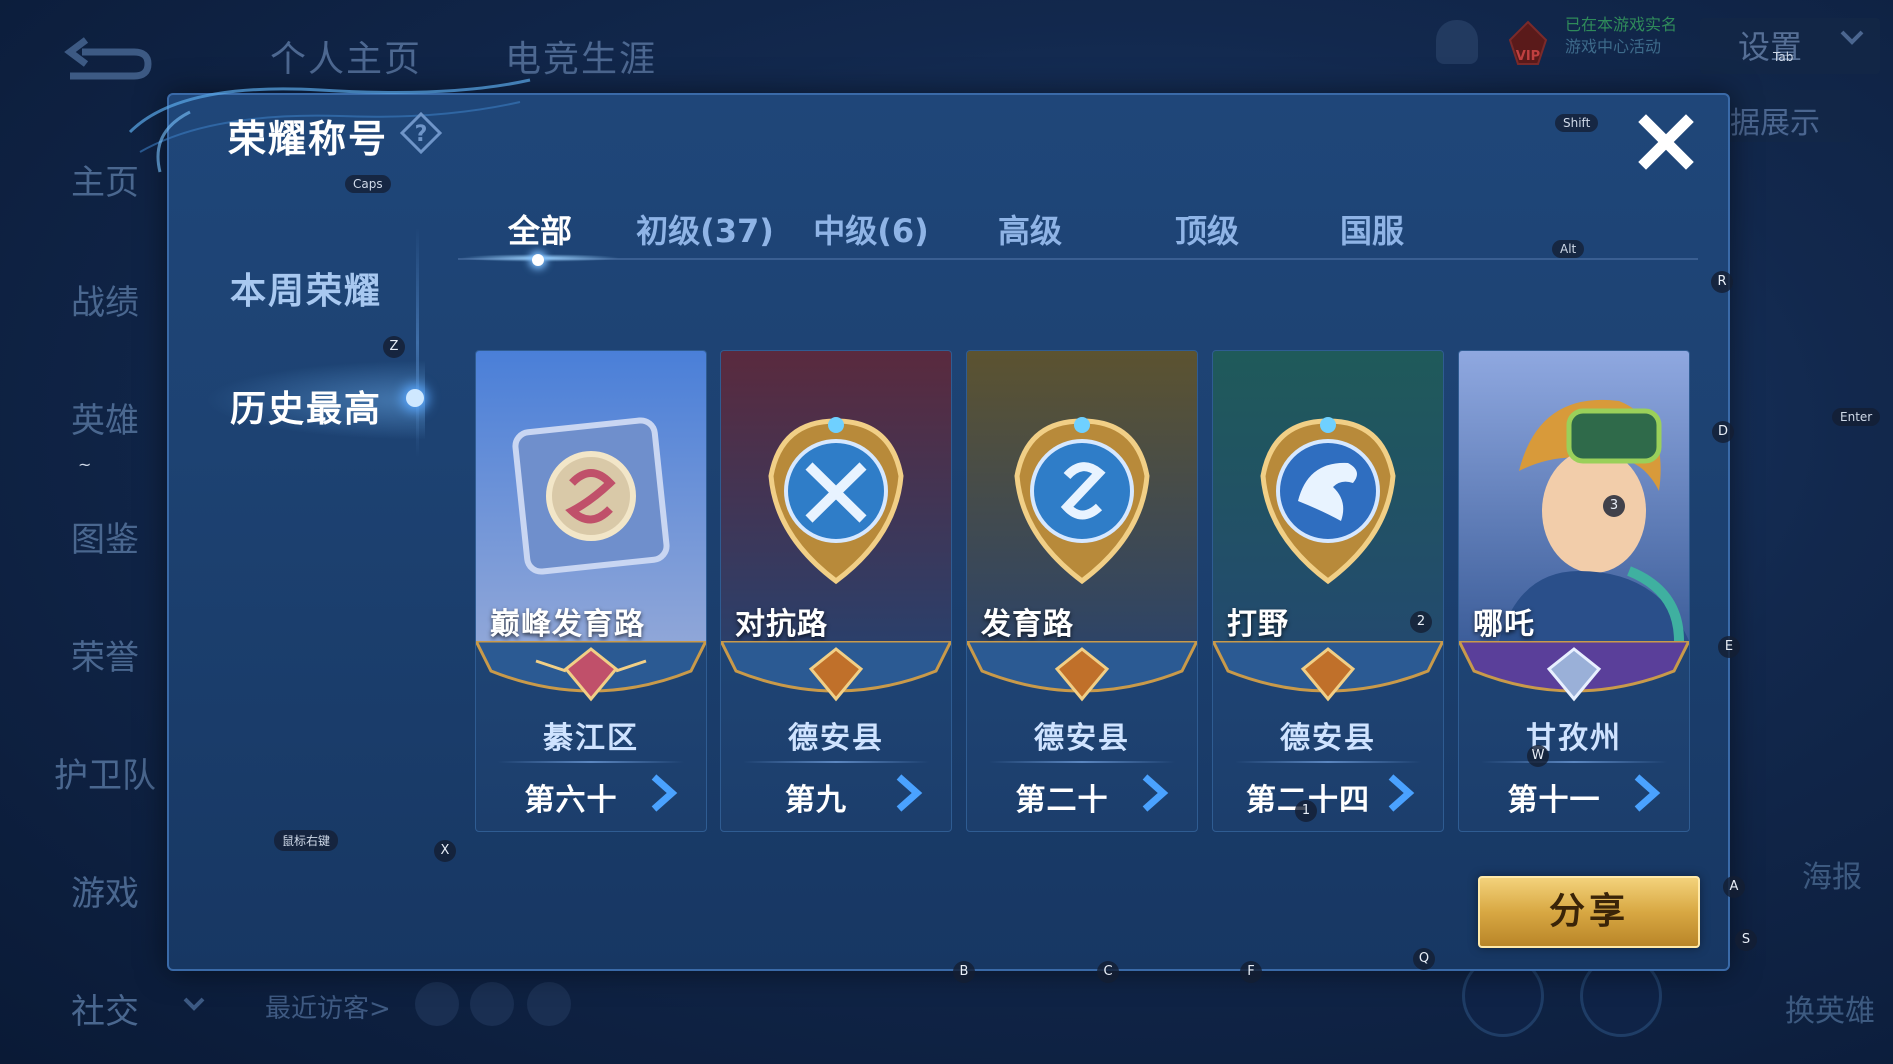 This screenshot has width=1893, height=1064. I want to click on keyhint-e: E, so click(1729, 647).